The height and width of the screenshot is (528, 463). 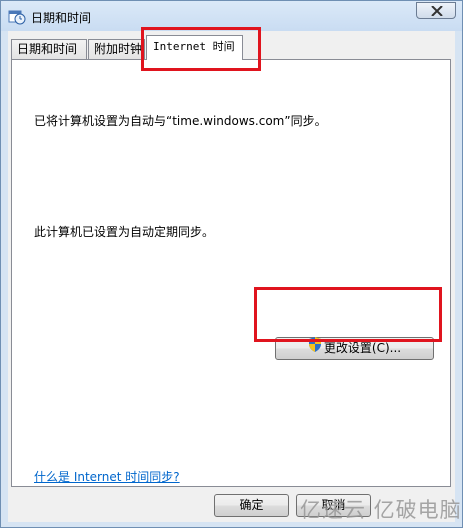 I want to click on close-button, so click(x=436, y=10).